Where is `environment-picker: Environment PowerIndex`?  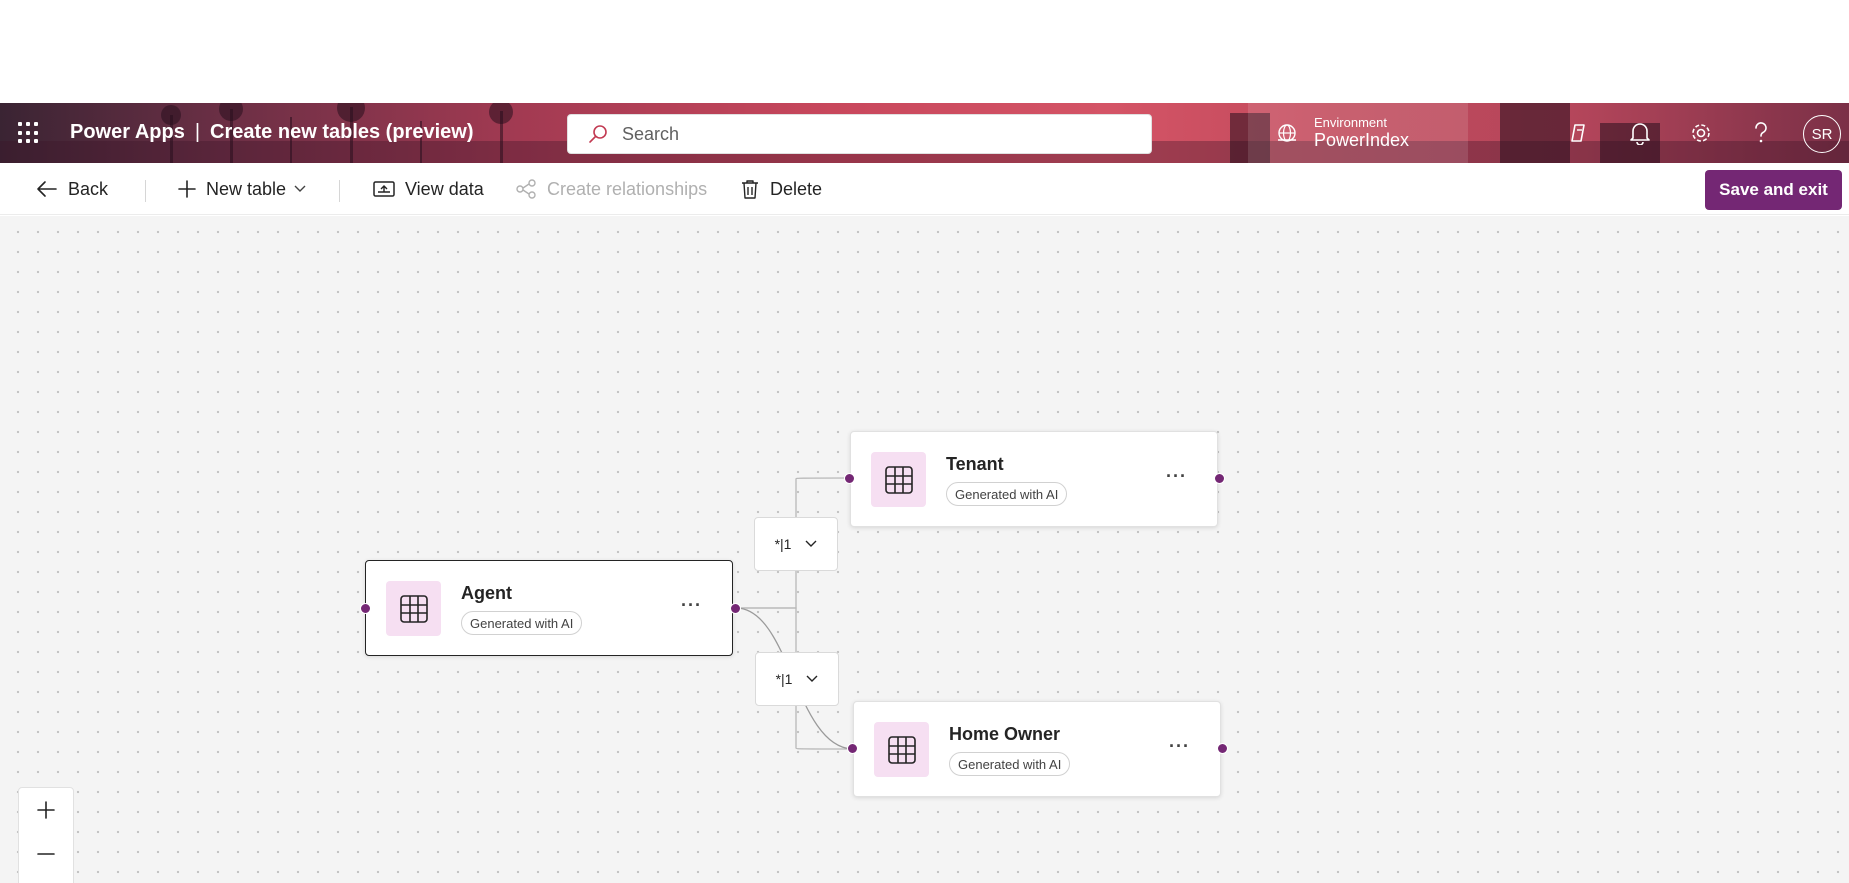 environment-picker: Environment PowerIndex is located at coordinates (1358, 133).